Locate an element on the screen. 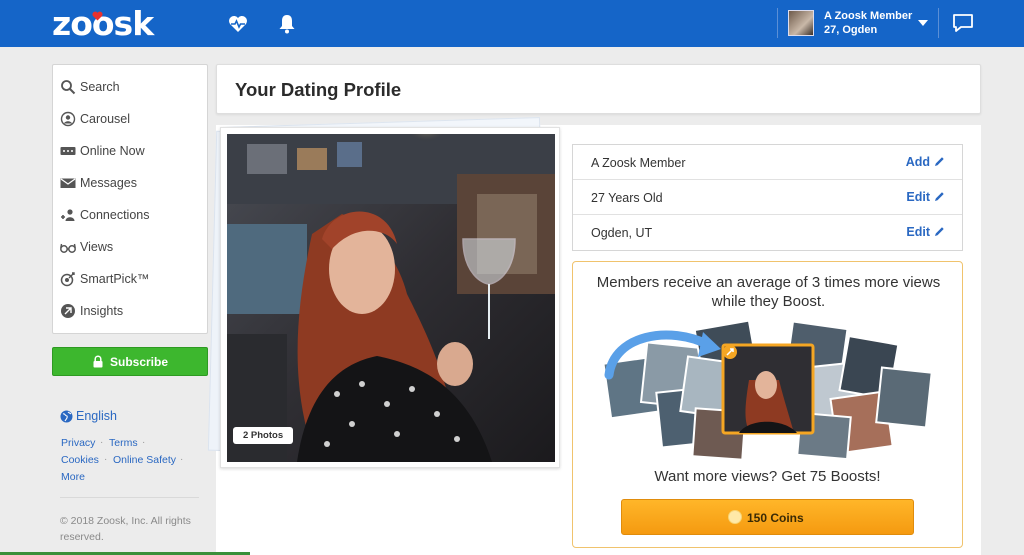 This screenshot has width=1024, height=555. logo-heart-icon is located at coordinates (97, 16).